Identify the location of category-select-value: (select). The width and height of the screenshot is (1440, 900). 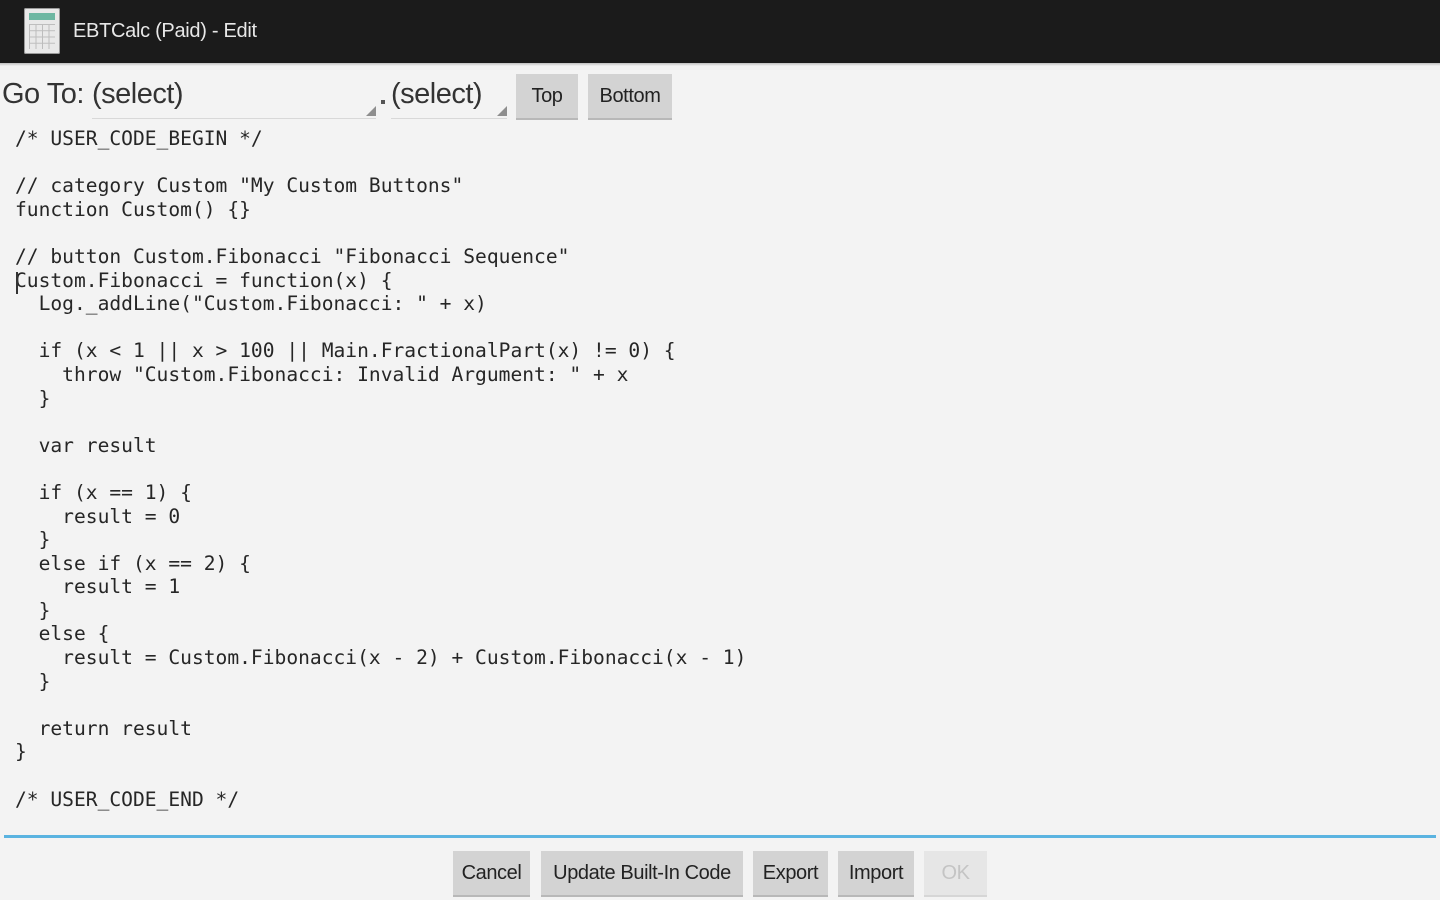
(138, 94).